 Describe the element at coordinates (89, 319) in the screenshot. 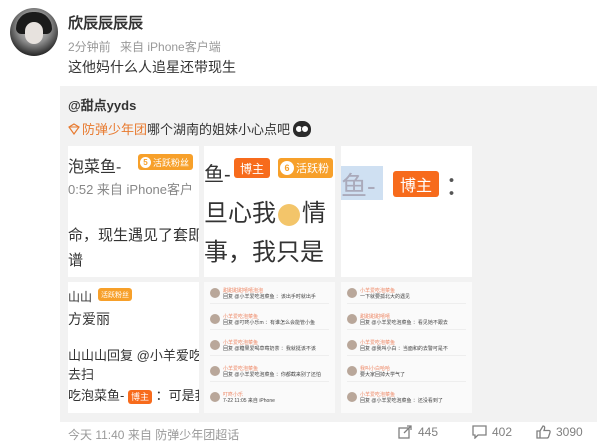

I see `image-4-line1: 方爱丽` at that location.